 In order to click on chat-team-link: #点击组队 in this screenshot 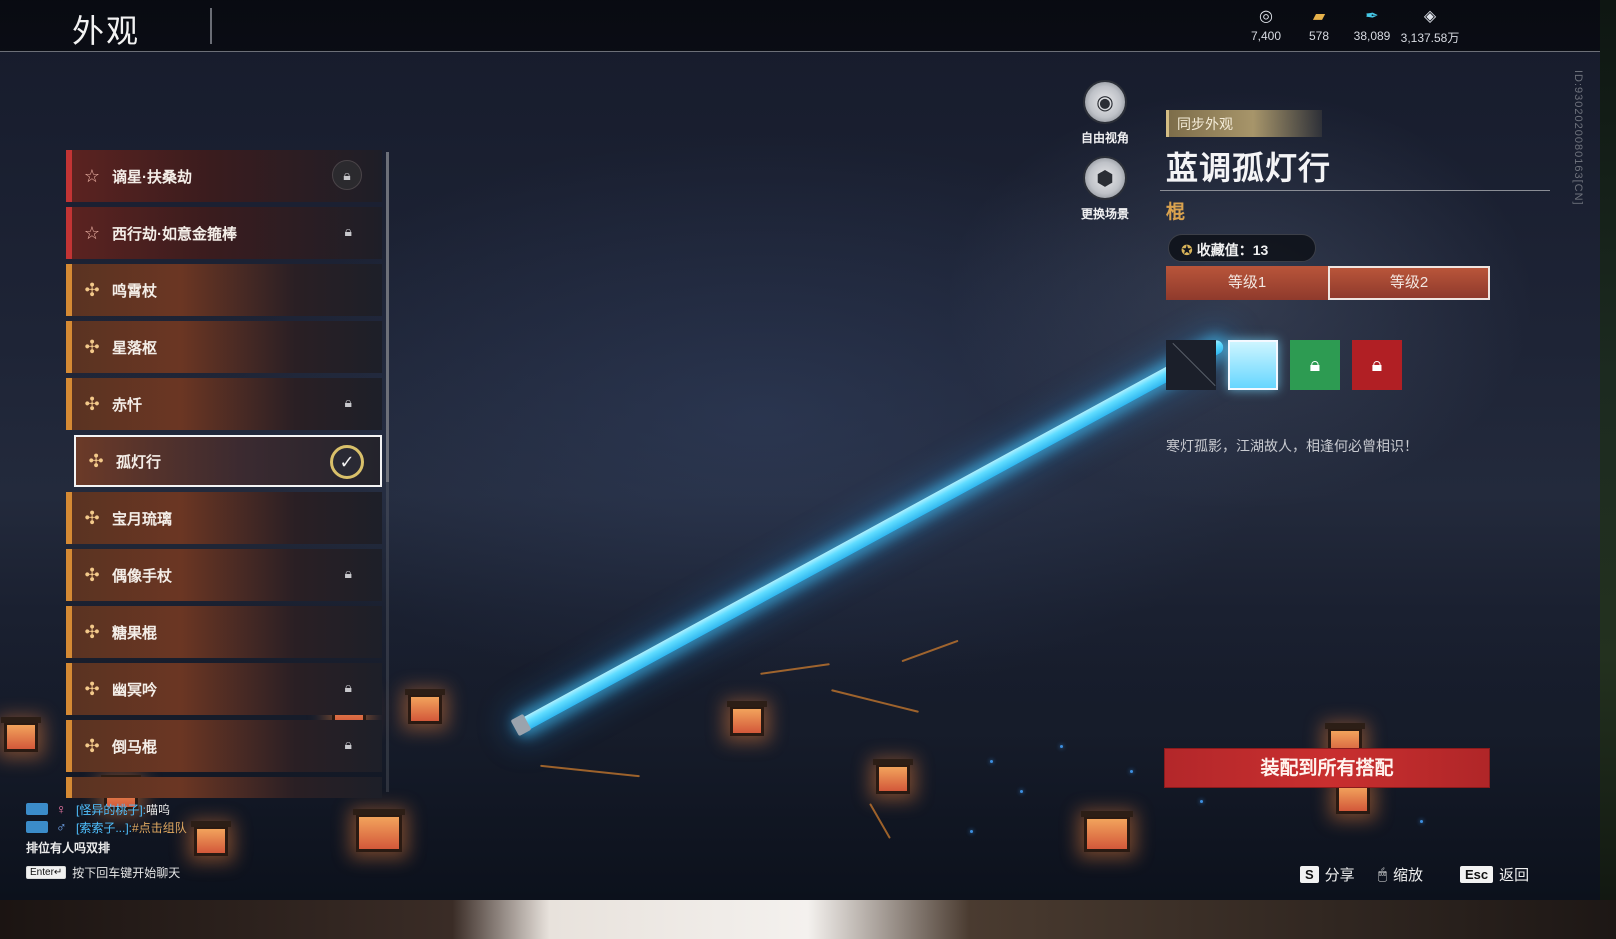, I will do `click(159, 827)`.